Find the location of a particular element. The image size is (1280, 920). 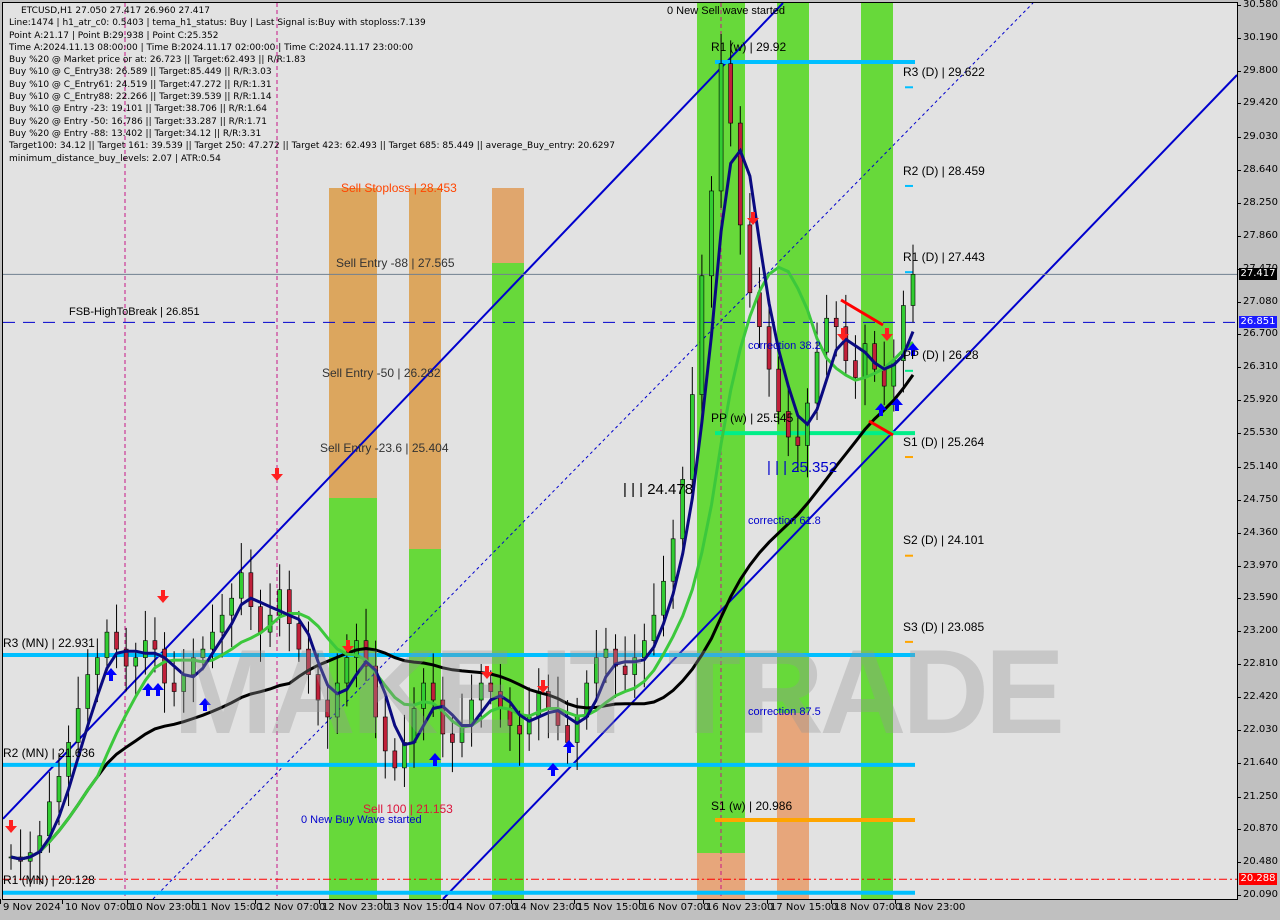

x-tick-label: 17 Nov 15:00 is located at coordinates (802, 906).